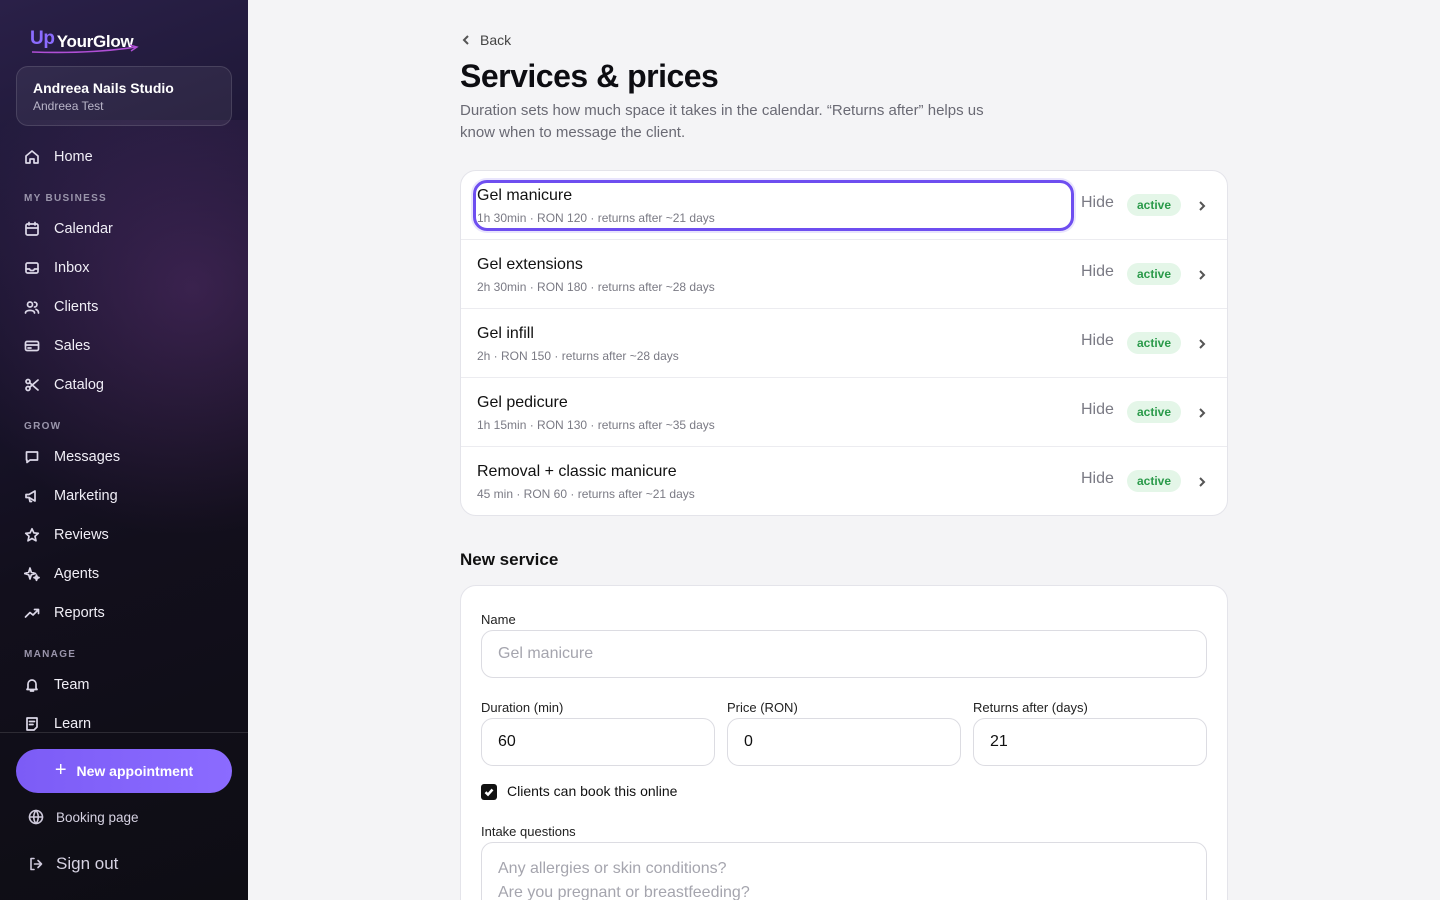 The width and height of the screenshot is (1440, 900). I want to click on online-booking-checkbox, so click(489, 792).